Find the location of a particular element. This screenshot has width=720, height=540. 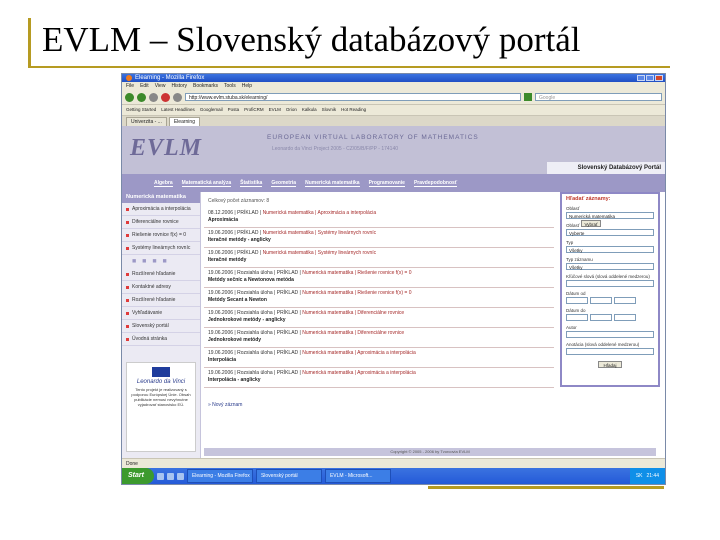

sidebar-item: Riešenie rovnice f(x) = 0 is located at coordinates (161, 235).